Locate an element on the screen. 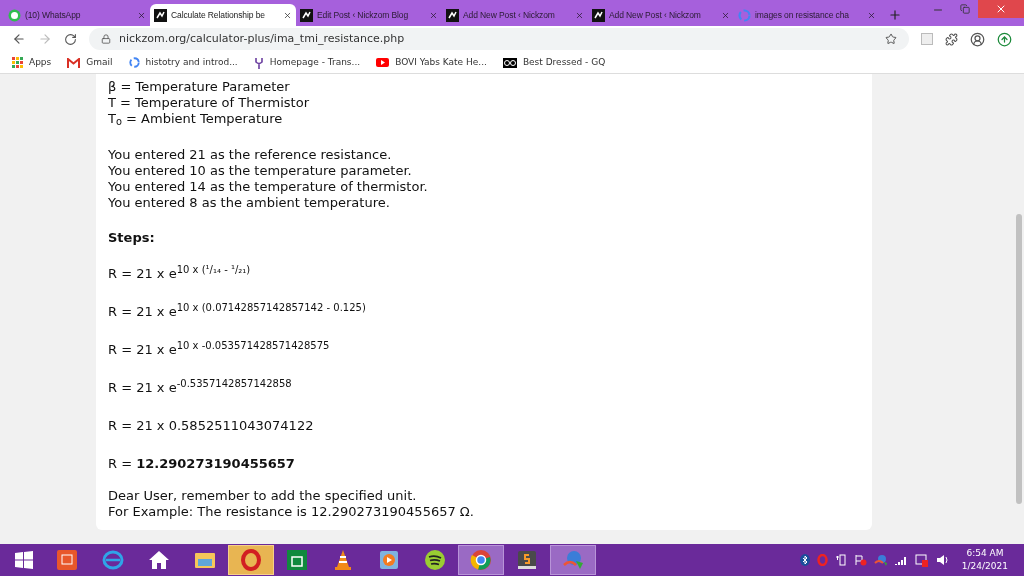  photos-icon is located at coordinates (67, 560).